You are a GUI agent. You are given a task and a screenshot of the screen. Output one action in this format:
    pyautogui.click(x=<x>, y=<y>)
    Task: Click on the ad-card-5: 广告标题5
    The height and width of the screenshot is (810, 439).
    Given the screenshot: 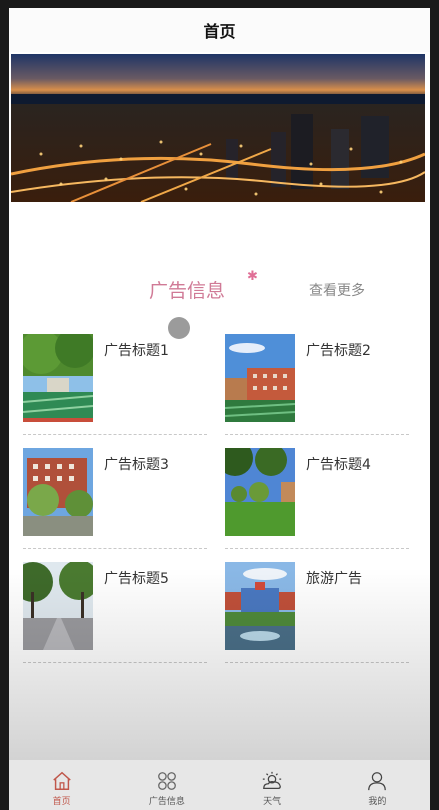 What is the action you would take?
    pyautogui.click(x=115, y=612)
    